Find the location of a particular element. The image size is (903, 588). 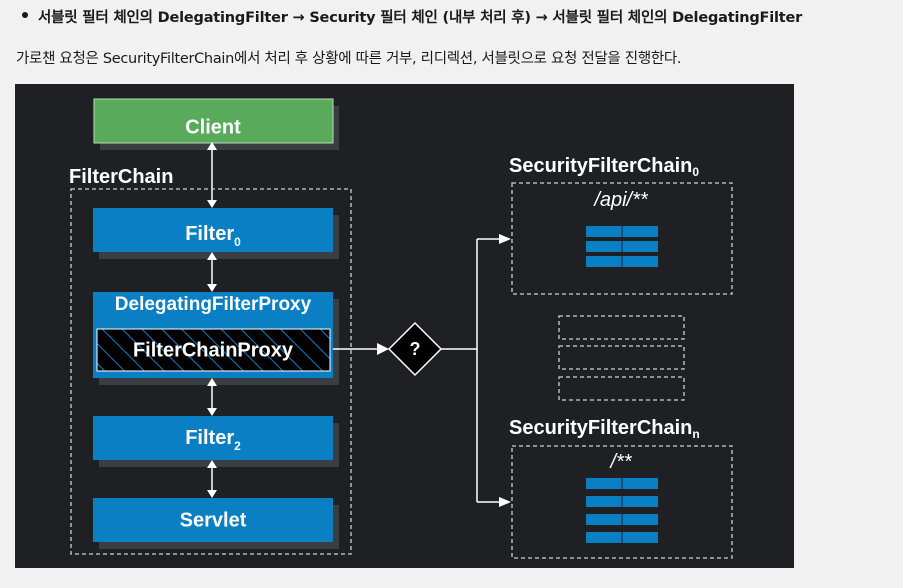

filterchain-label: FilterChain is located at coordinates (121, 177).